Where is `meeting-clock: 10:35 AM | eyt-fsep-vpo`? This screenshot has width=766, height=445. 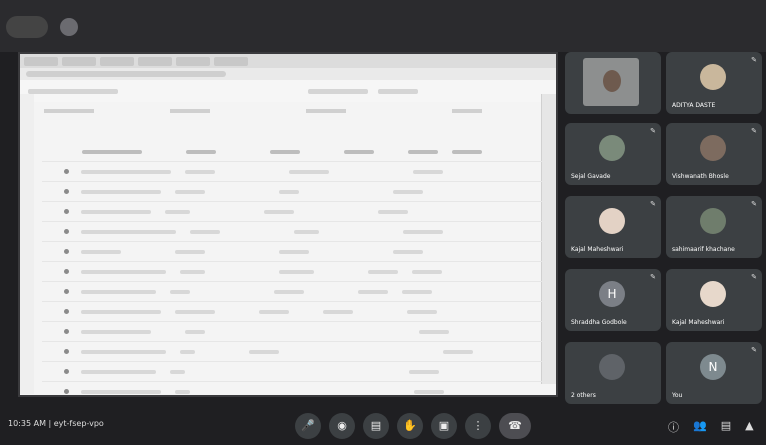 meeting-clock: 10:35 AM | eyt-fsep-vpo is located at coordinates (56, 423).